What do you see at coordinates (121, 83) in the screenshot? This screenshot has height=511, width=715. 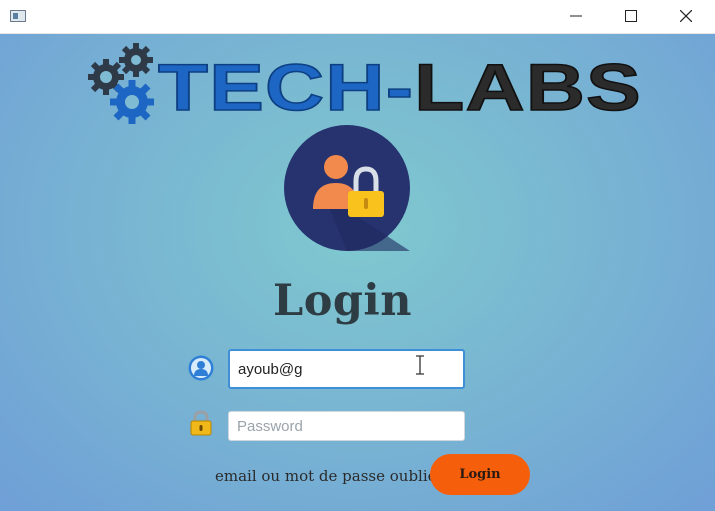 I see `gears-icon` at bounding box center [121, 83].